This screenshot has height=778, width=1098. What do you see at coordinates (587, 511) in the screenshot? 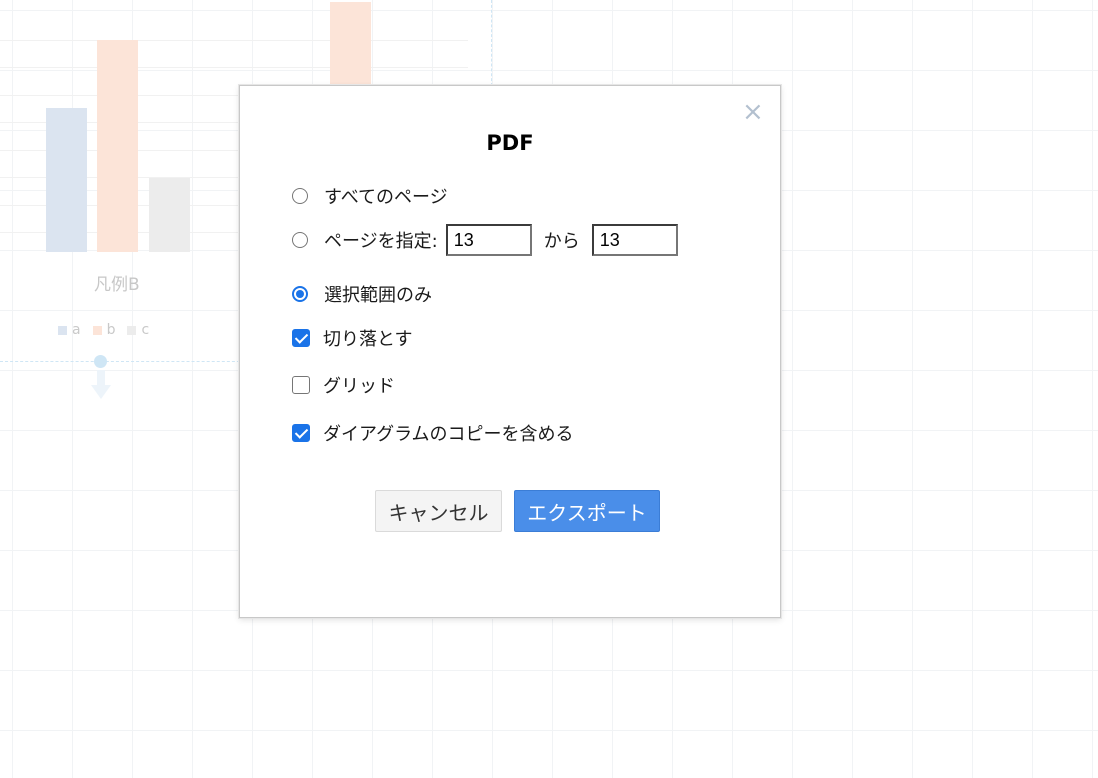
I see `export-button: エクスポート` at bounding box center [587, 511].